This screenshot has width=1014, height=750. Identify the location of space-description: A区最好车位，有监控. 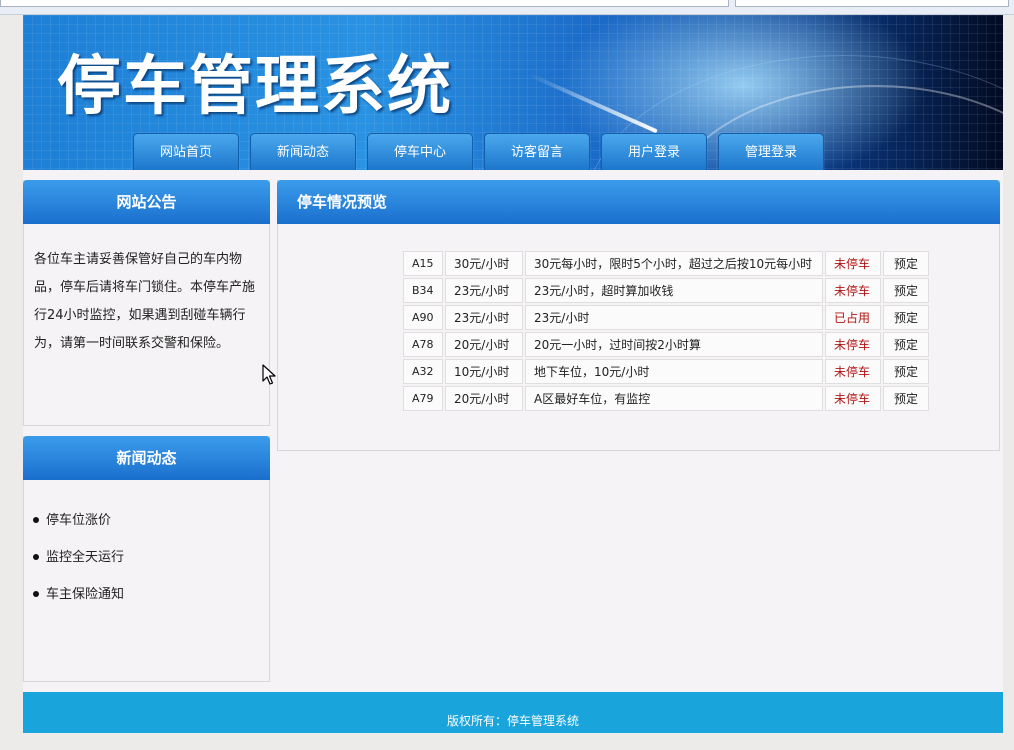
(674, 398).